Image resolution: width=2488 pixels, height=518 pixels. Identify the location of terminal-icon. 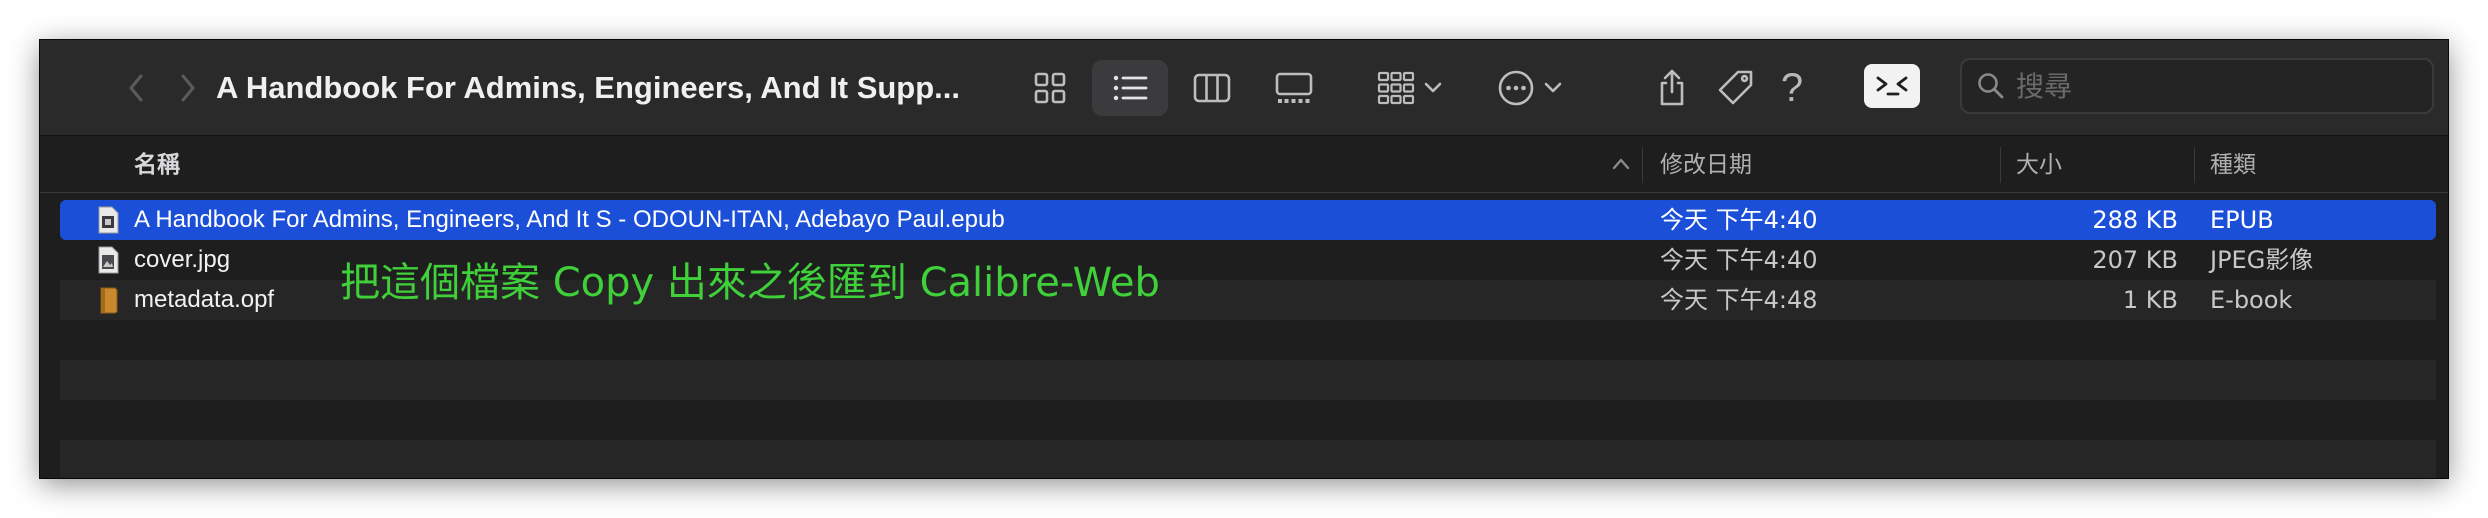
(1892, 86).